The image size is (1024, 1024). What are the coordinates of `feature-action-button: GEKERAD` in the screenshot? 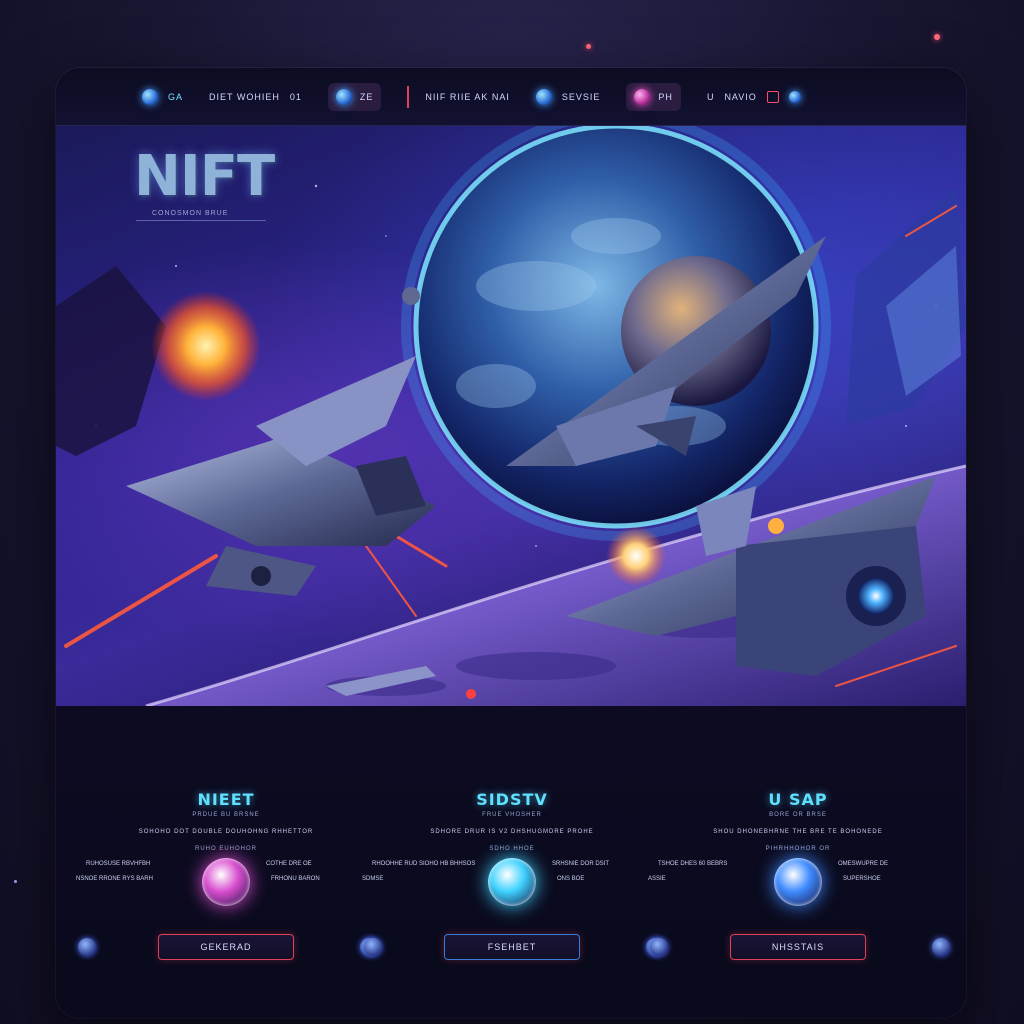 It's located at (226, 947).